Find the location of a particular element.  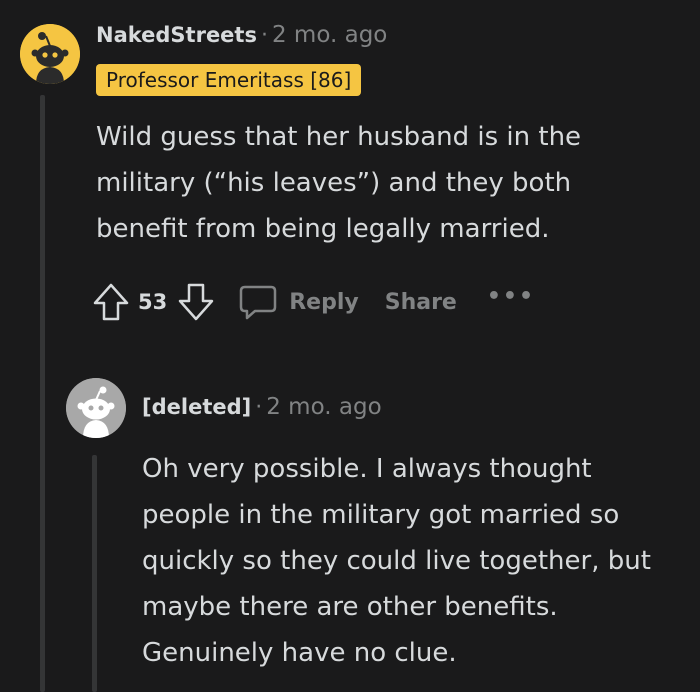

comment-timestamp: 2 mo. ago is located at coordinates (329, 35).